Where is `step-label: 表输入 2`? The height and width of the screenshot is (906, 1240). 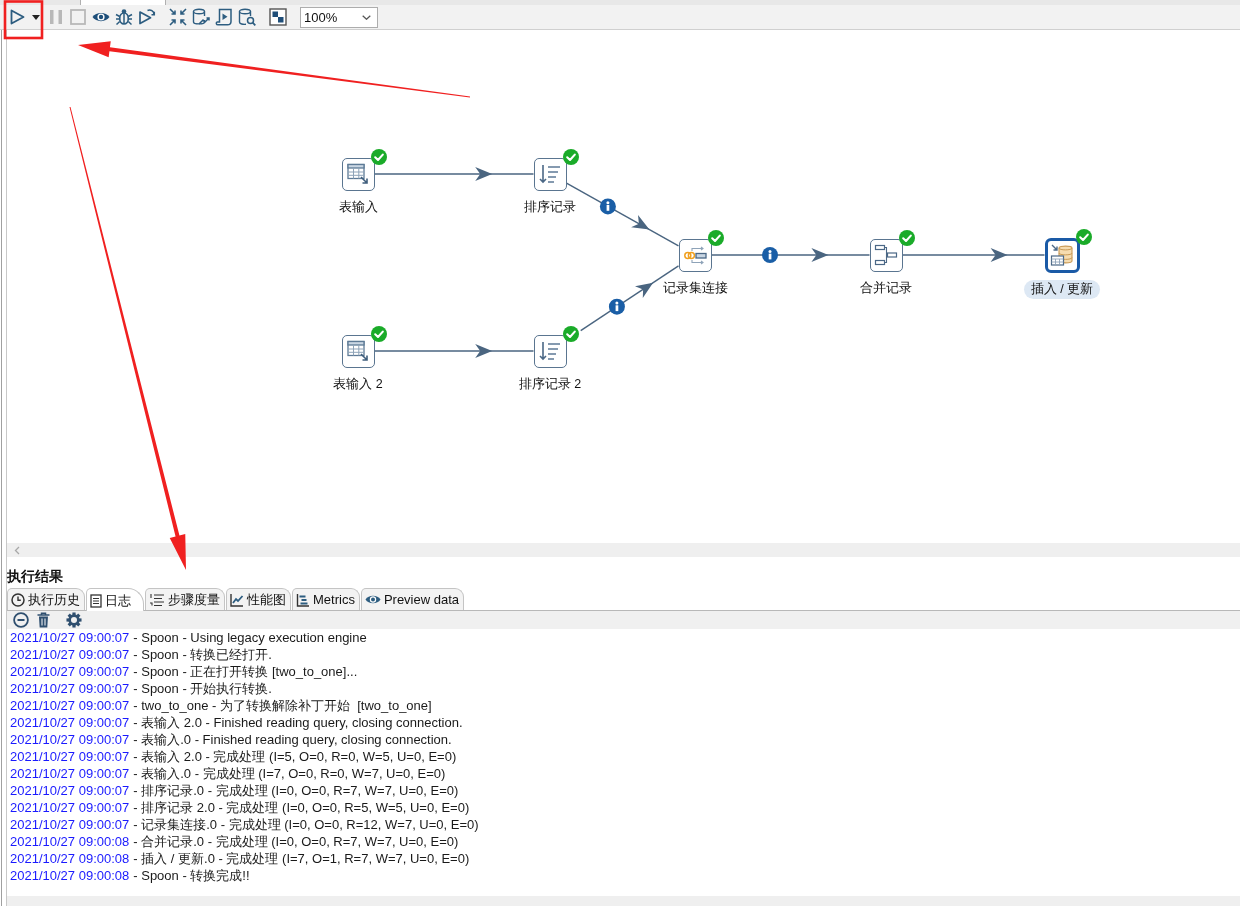
step-label: 表输入 2 is located at coordinates (358, 384).